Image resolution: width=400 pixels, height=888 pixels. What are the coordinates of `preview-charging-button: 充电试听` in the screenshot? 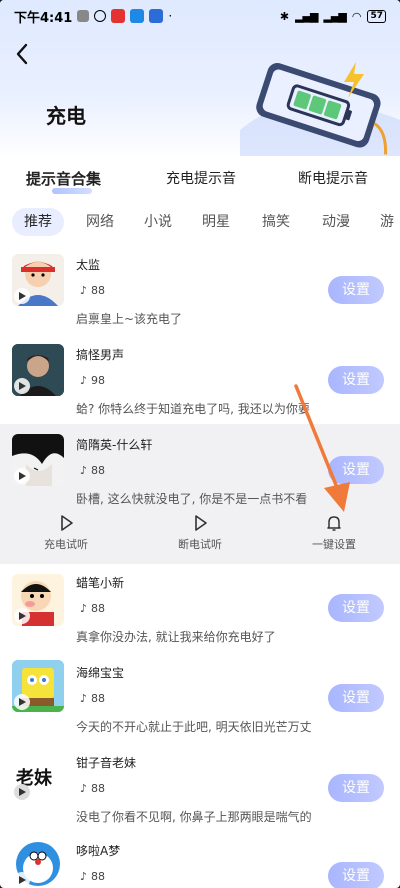 It's located at (66, 533).